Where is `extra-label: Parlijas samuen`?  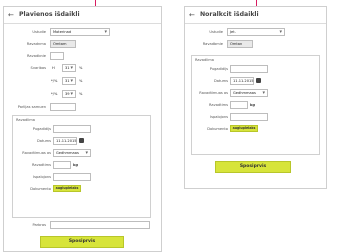 extra-label: Parlijas samuen is located at coordinates (31, 107).